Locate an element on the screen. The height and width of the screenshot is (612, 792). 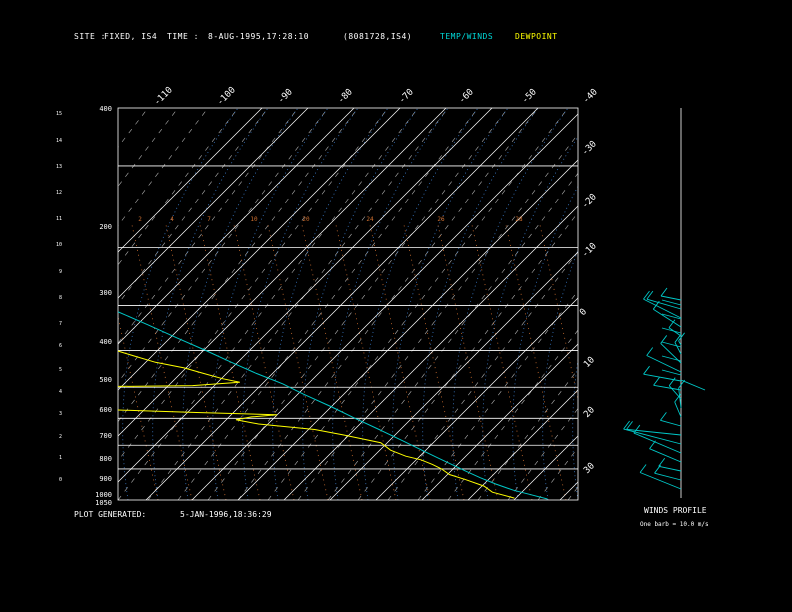
height-km-tick: 6 is located at coordinates (60, 346).